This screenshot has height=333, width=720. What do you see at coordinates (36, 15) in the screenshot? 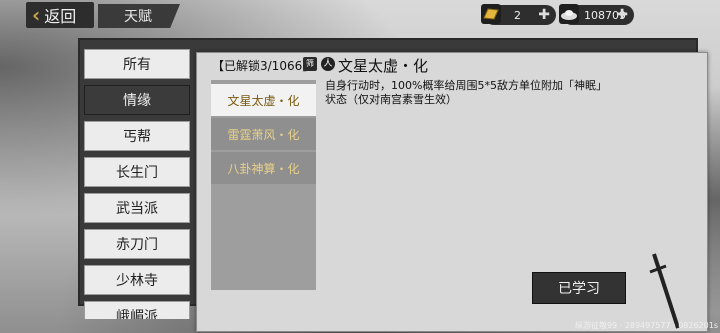
I see `chevron-left-icon: ‹` at bounding box center [36, 15].